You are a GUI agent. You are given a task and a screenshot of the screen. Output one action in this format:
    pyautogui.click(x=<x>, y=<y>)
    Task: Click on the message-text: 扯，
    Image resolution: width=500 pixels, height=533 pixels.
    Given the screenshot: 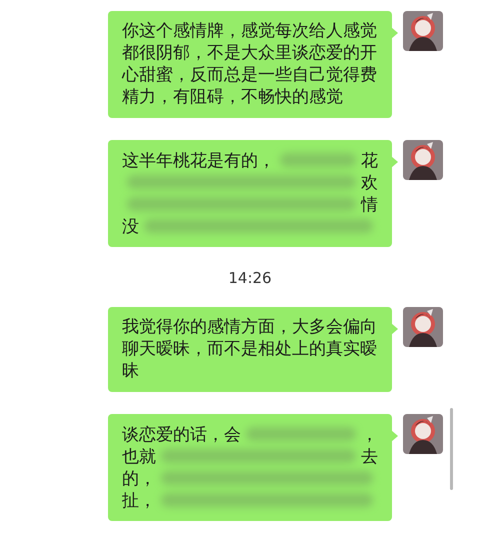 What is the action you would take?
    pyautogui.click(x=139, y=501)
    